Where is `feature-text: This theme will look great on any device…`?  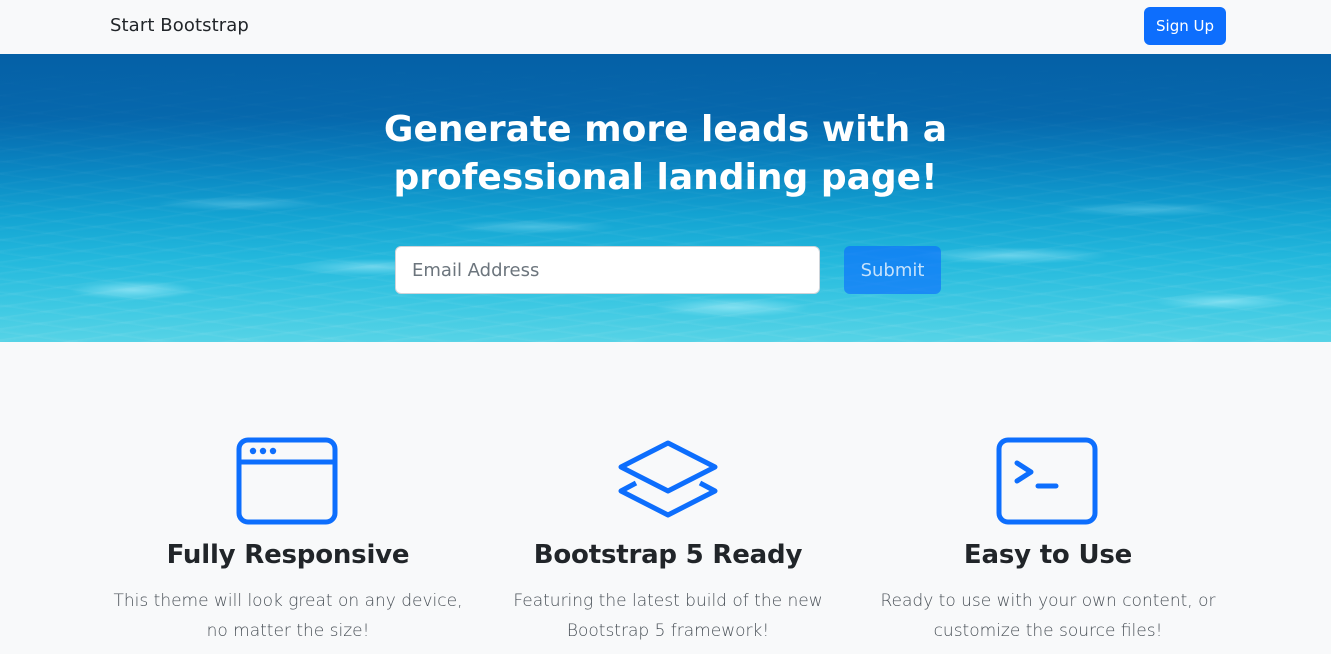 feature-text: This theme will look great on any device… is located at coordinates (288, 616).